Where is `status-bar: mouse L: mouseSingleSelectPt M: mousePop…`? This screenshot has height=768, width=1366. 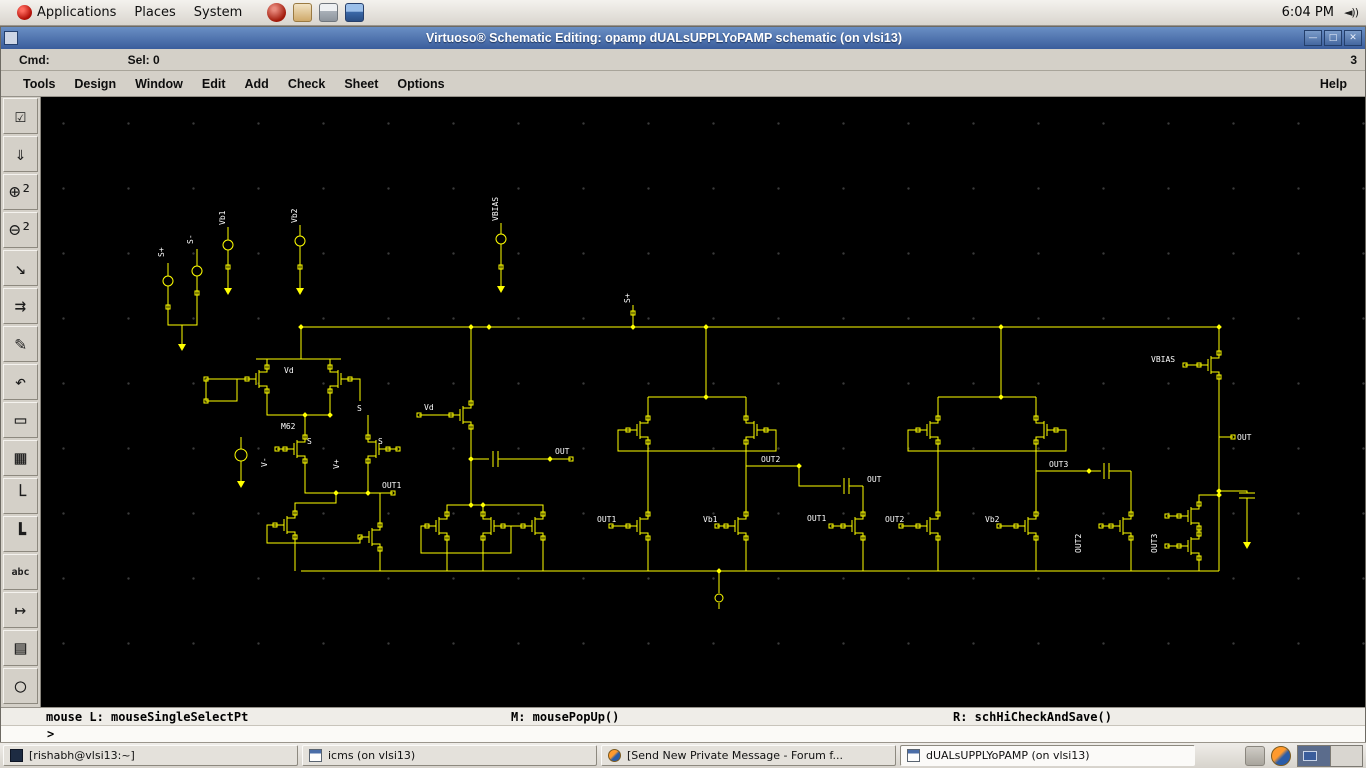
status-bar: mouse L: mouseSingleSelectPt M: mousePop… is located at coordinates (683, 716).